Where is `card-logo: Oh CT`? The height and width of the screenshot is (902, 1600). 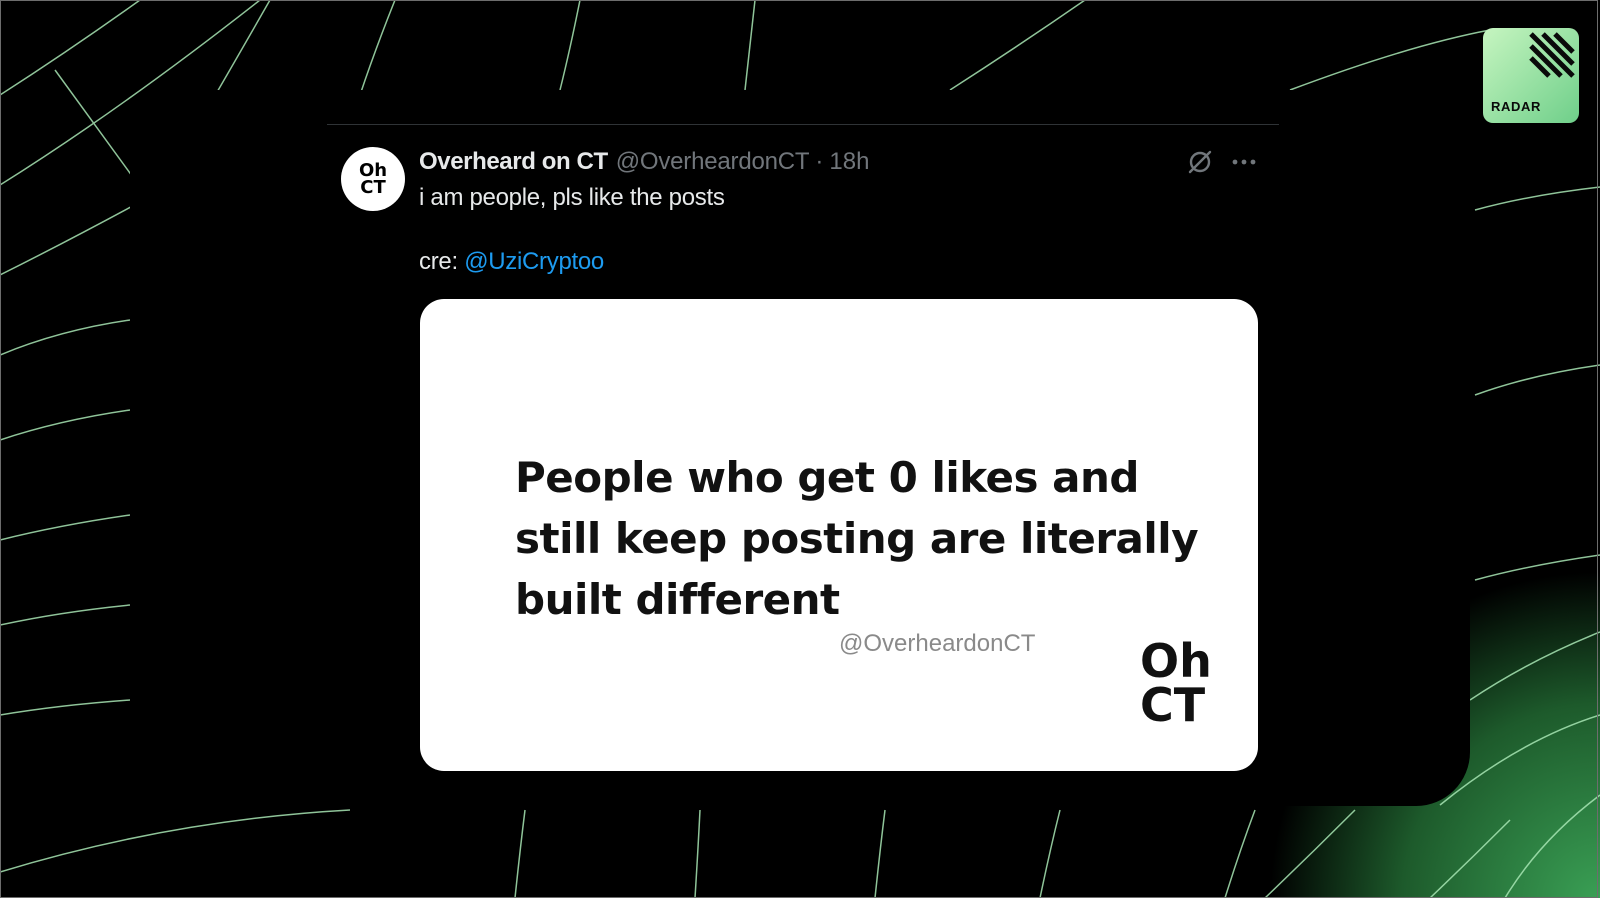
card-logo: Oh CT is located at coordinates (1176, 683).